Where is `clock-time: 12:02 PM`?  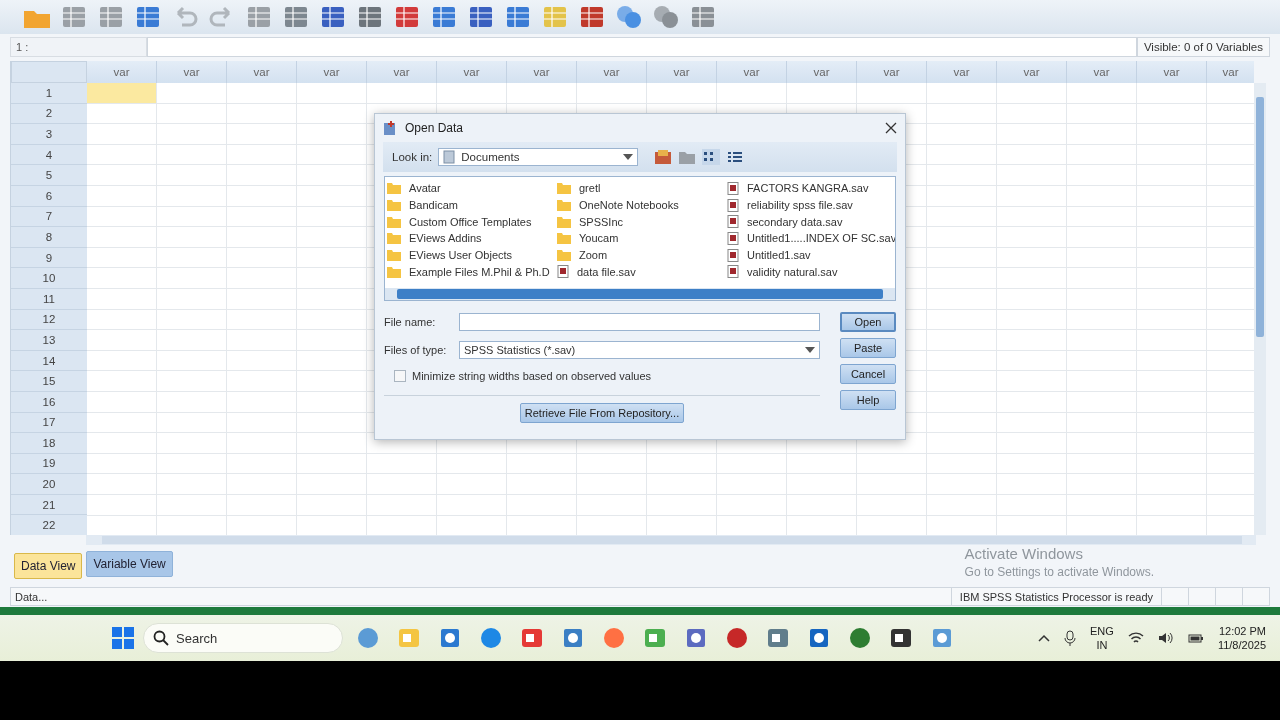
clock-time: 12:02 PM is located at coordinates (1242, 631).